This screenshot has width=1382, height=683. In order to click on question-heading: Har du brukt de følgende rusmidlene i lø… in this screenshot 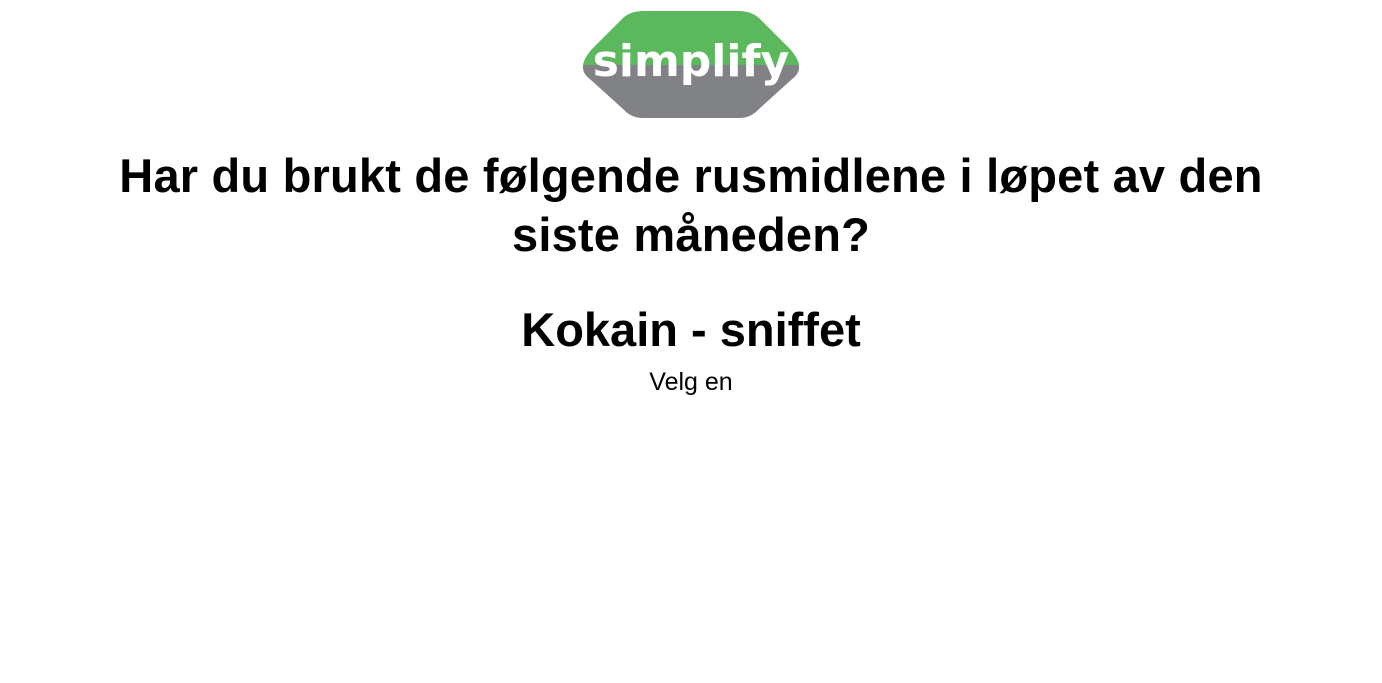, I will do `click(691, 205)`.